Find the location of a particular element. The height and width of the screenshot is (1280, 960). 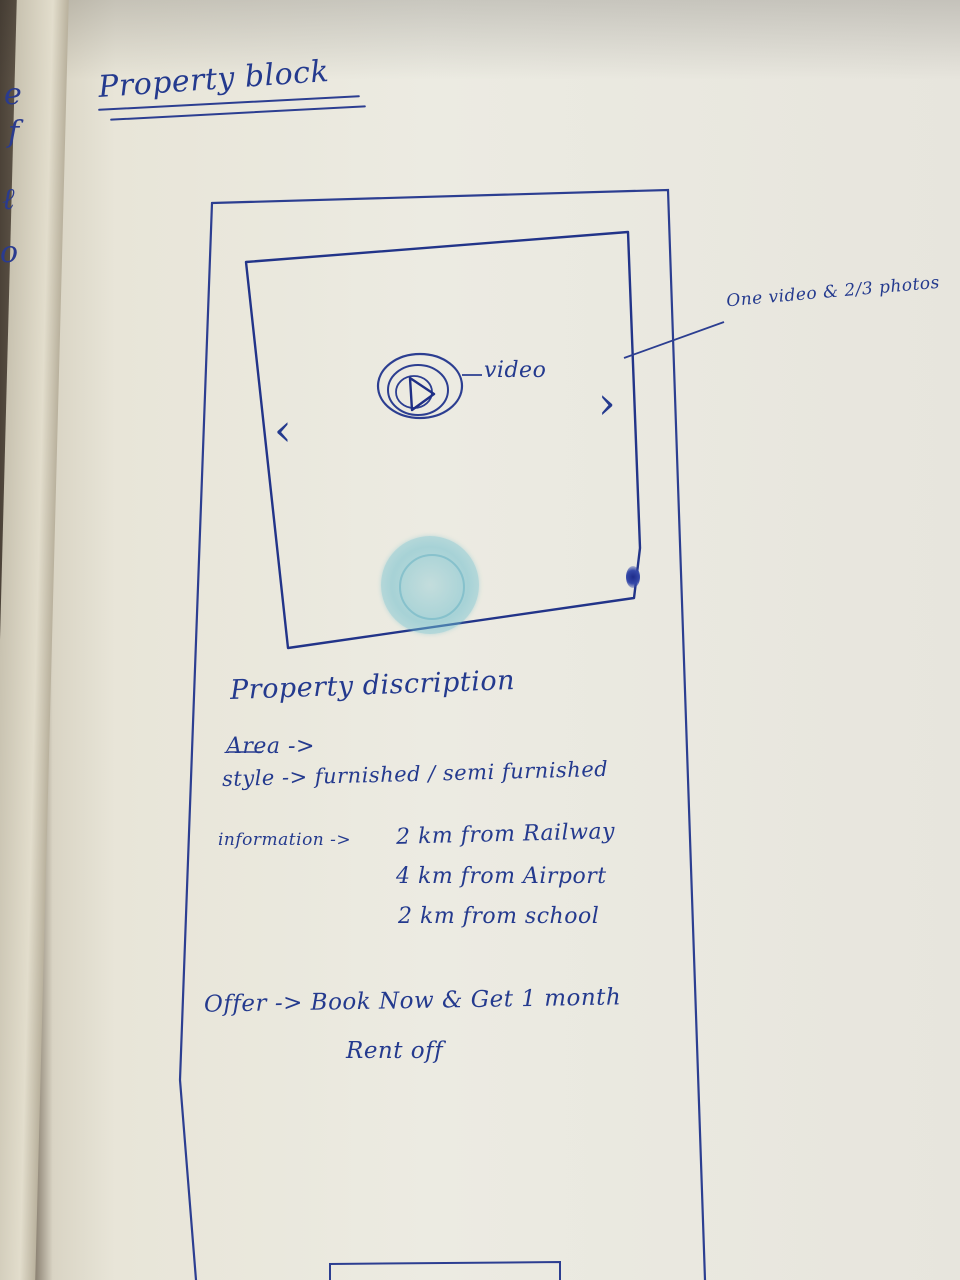

stamp-ring is located at coordinates (432, 587).